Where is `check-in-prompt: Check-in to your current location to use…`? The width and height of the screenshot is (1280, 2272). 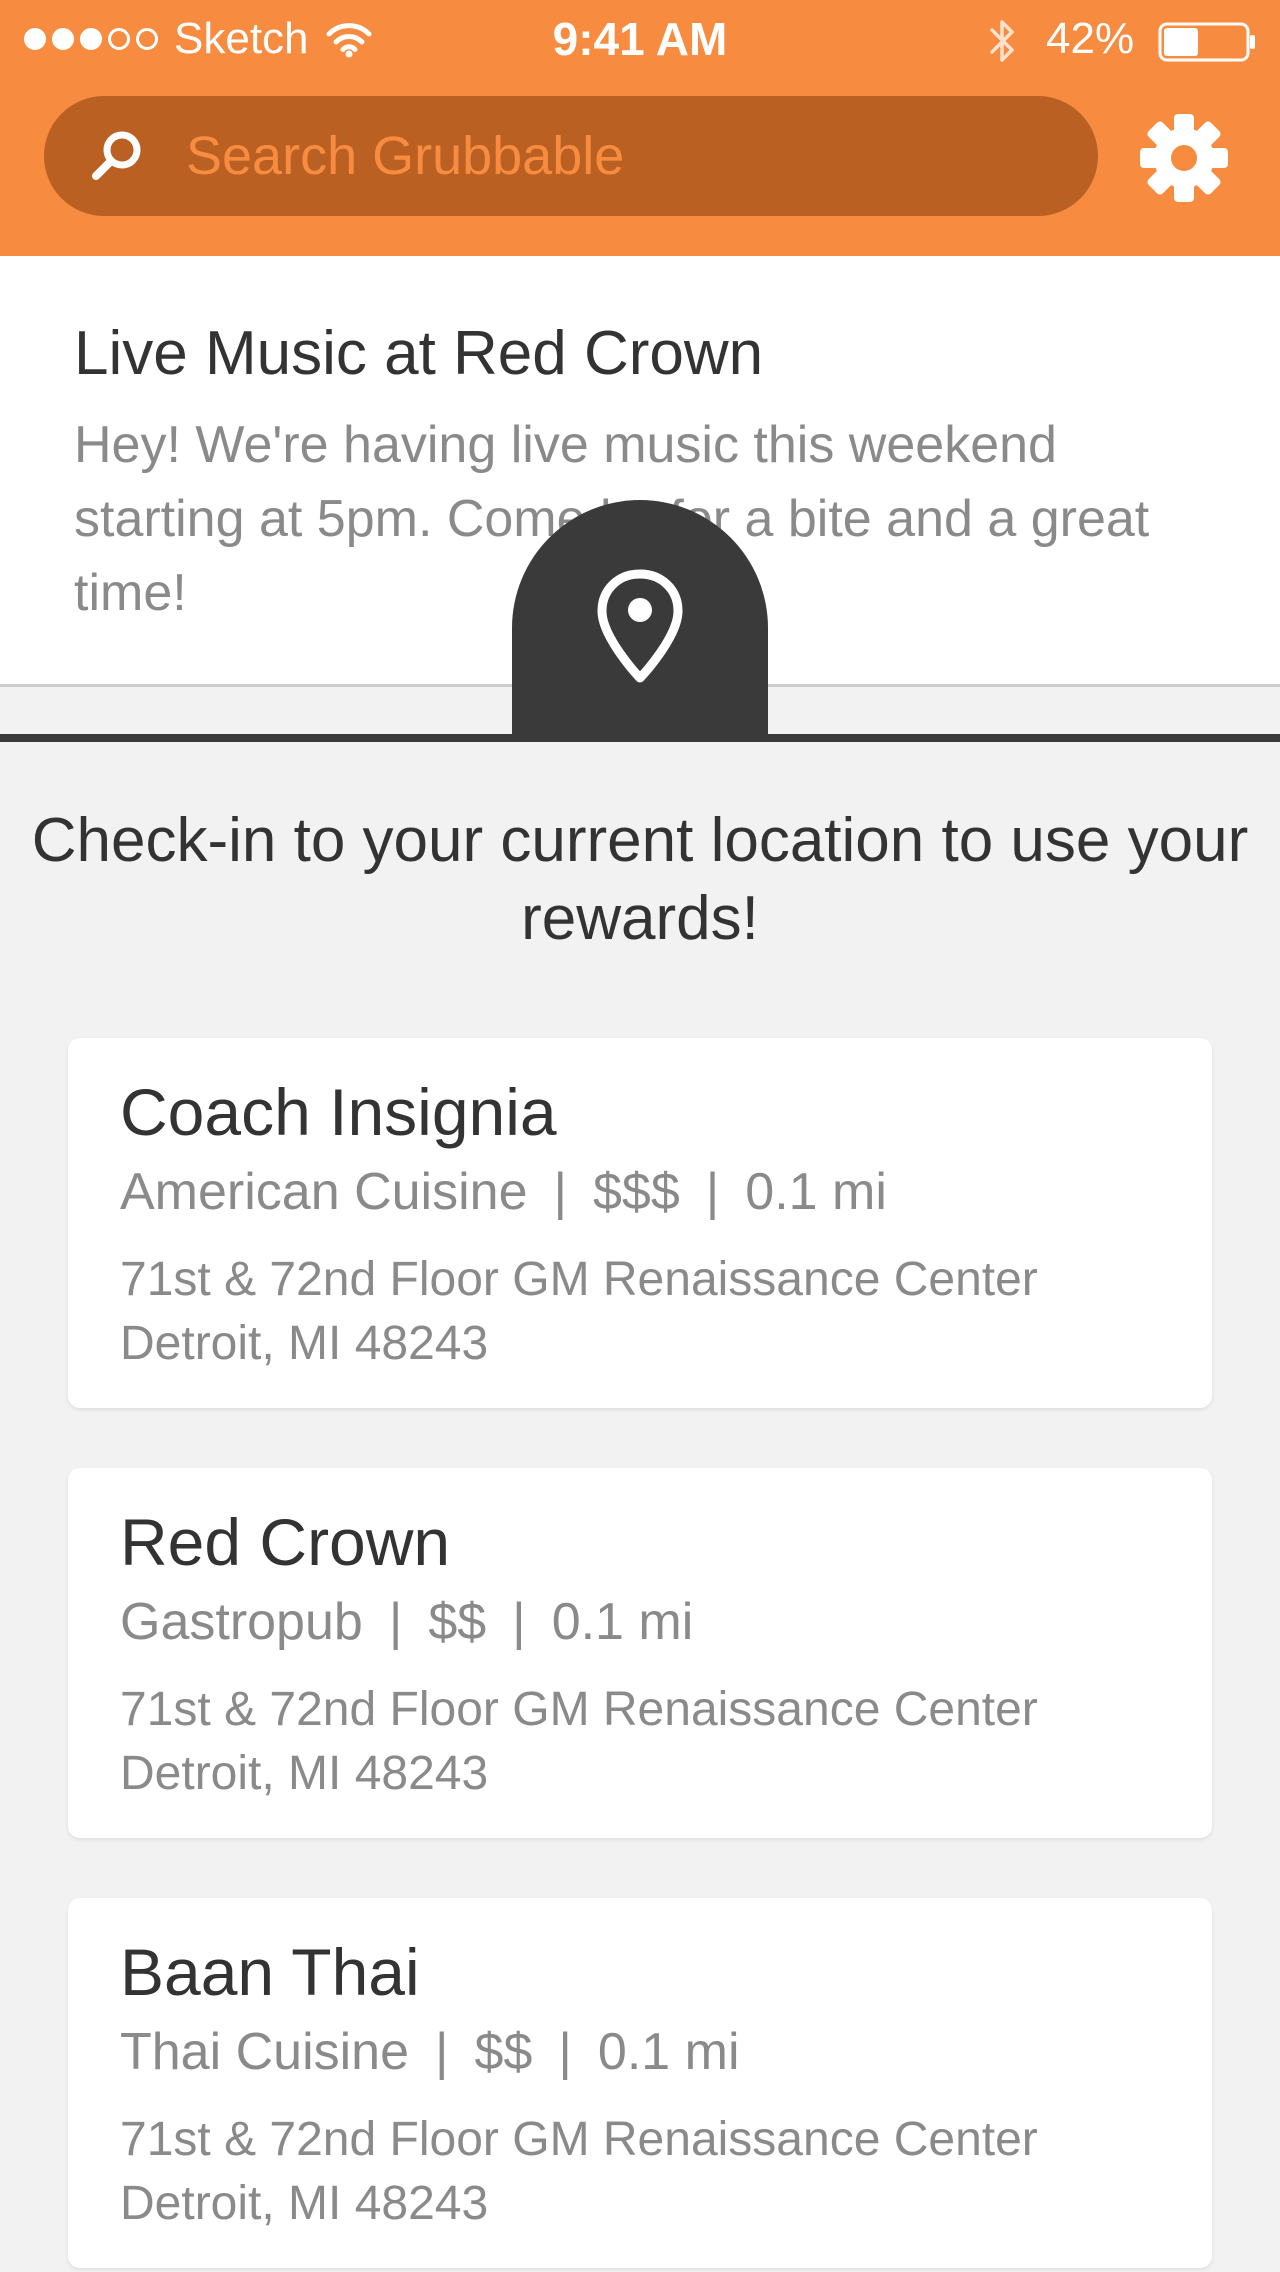
check-in-prompt: Check-in to your current location to use… is located at coordinates (640, 879).